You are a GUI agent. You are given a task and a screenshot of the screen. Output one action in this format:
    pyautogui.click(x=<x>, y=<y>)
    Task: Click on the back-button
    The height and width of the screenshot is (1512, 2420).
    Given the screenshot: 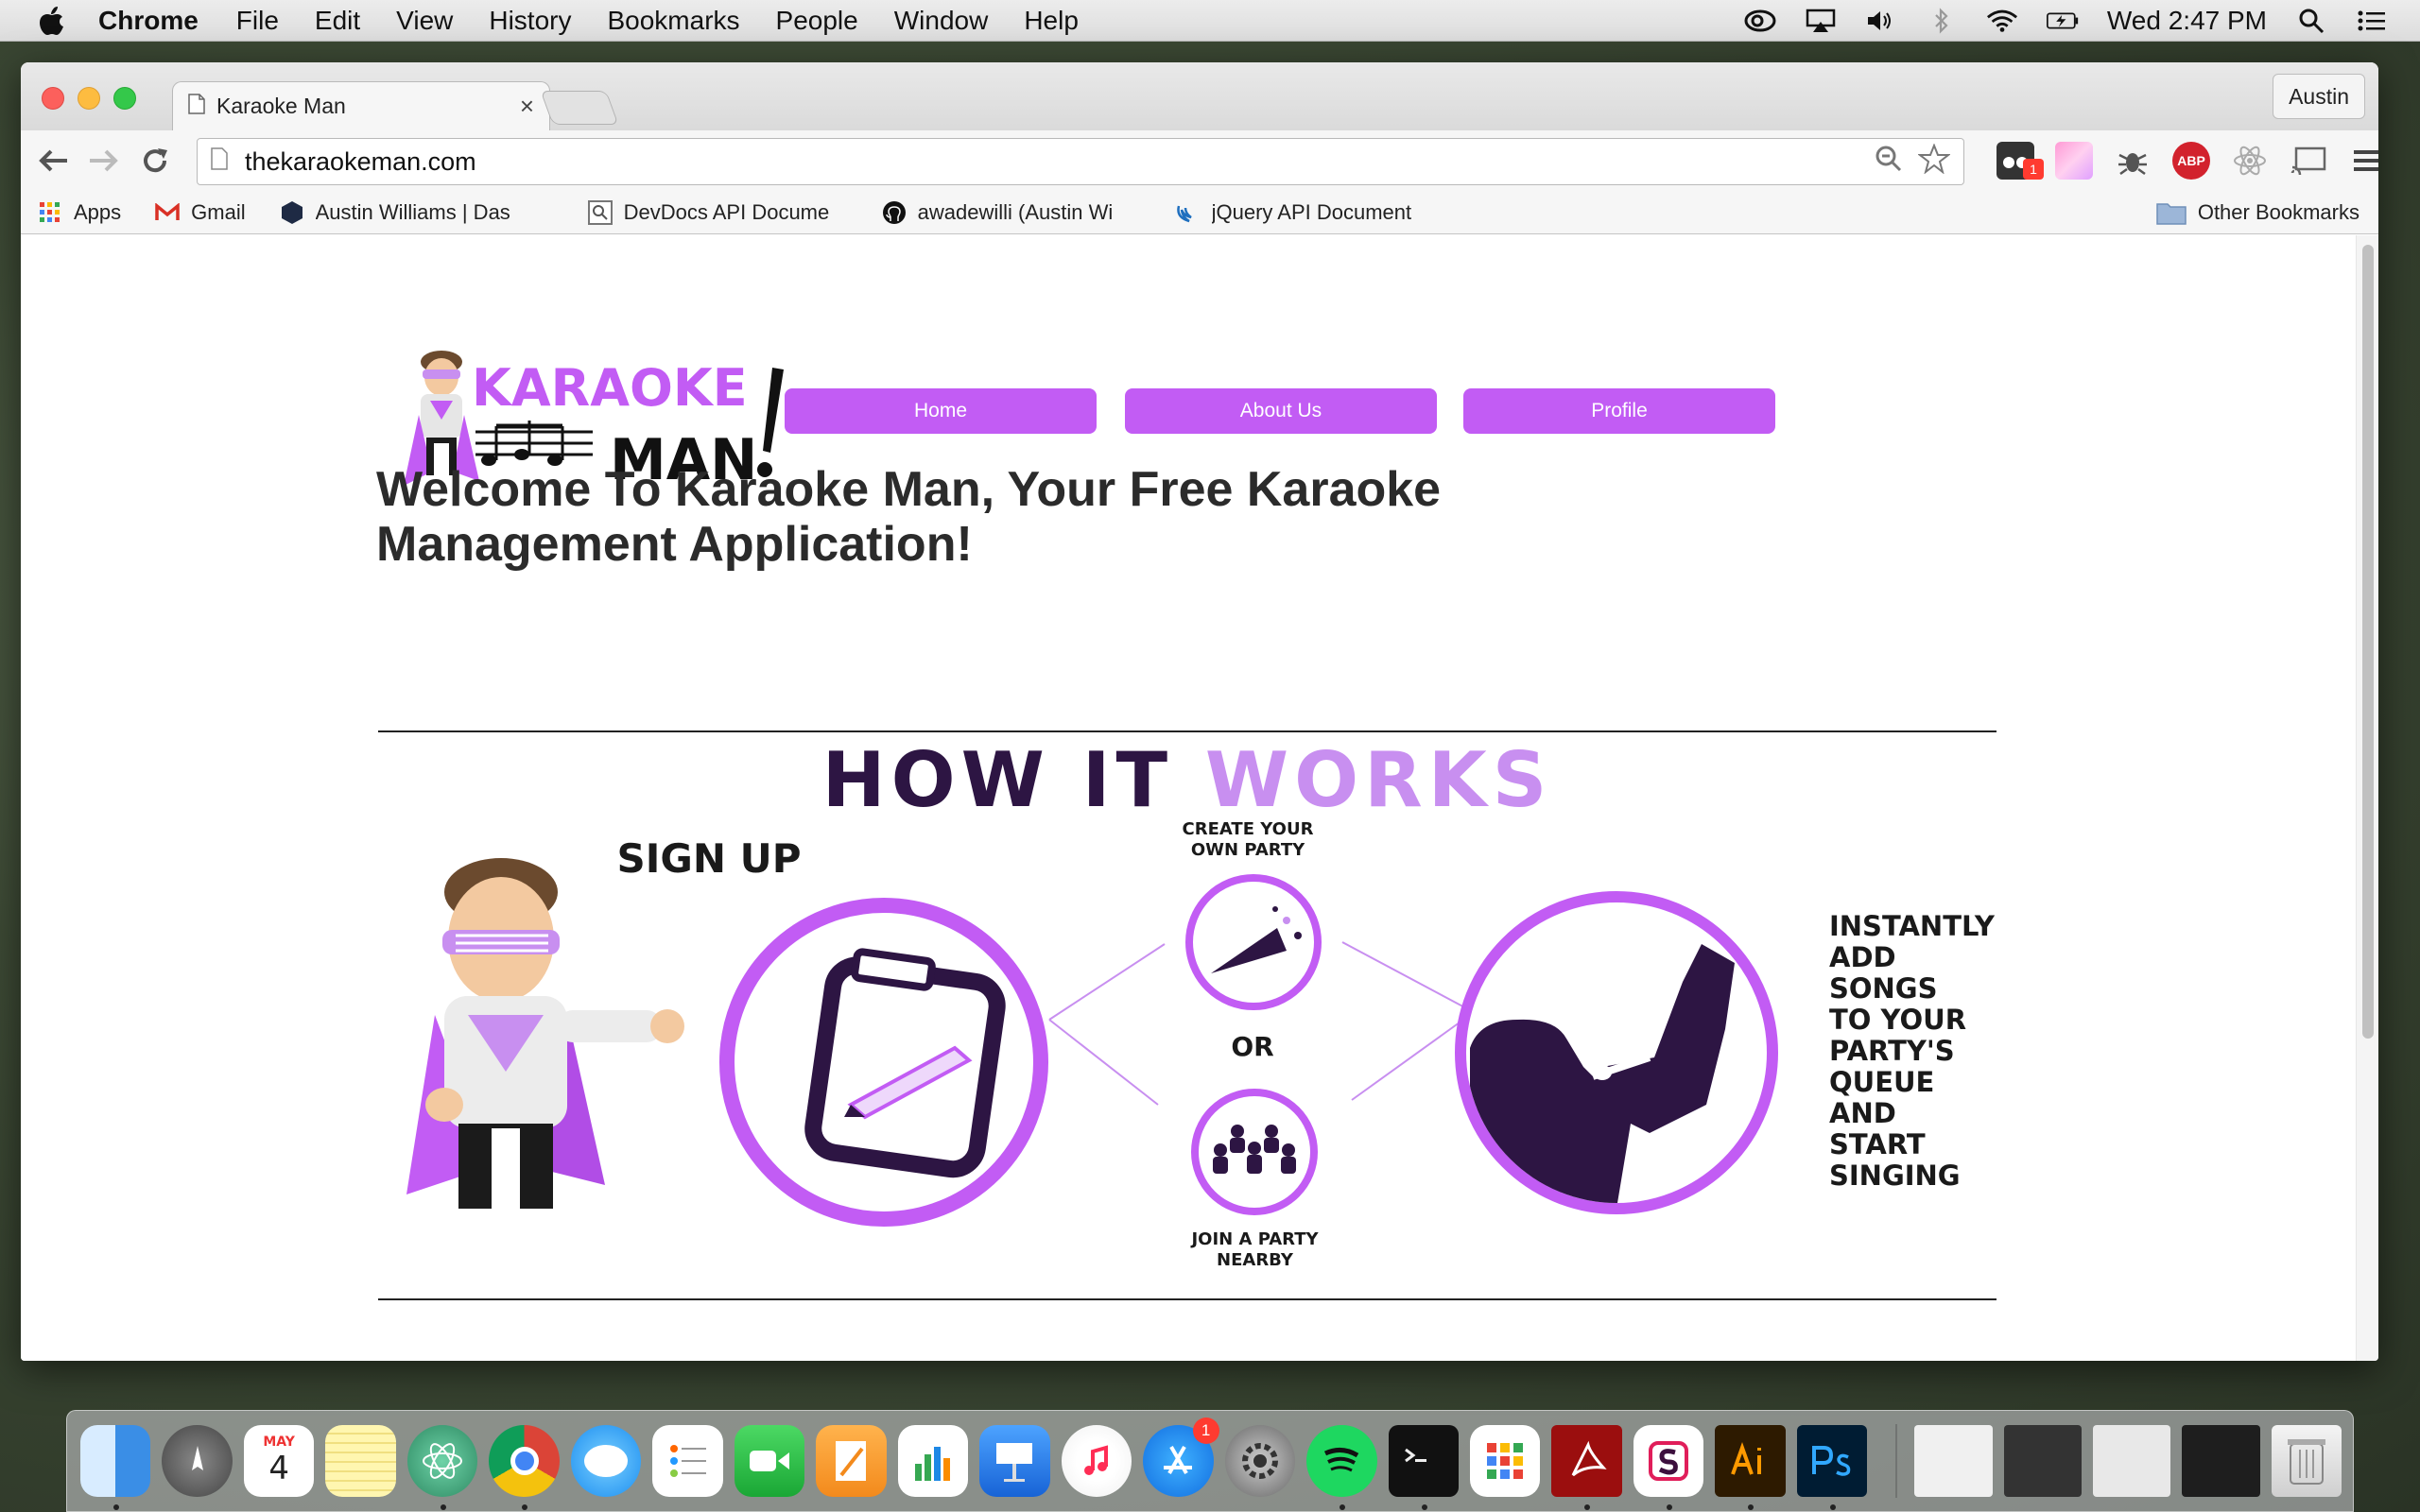 What is the action you would take?
    pyautogui.click(x=53, y=161)
    